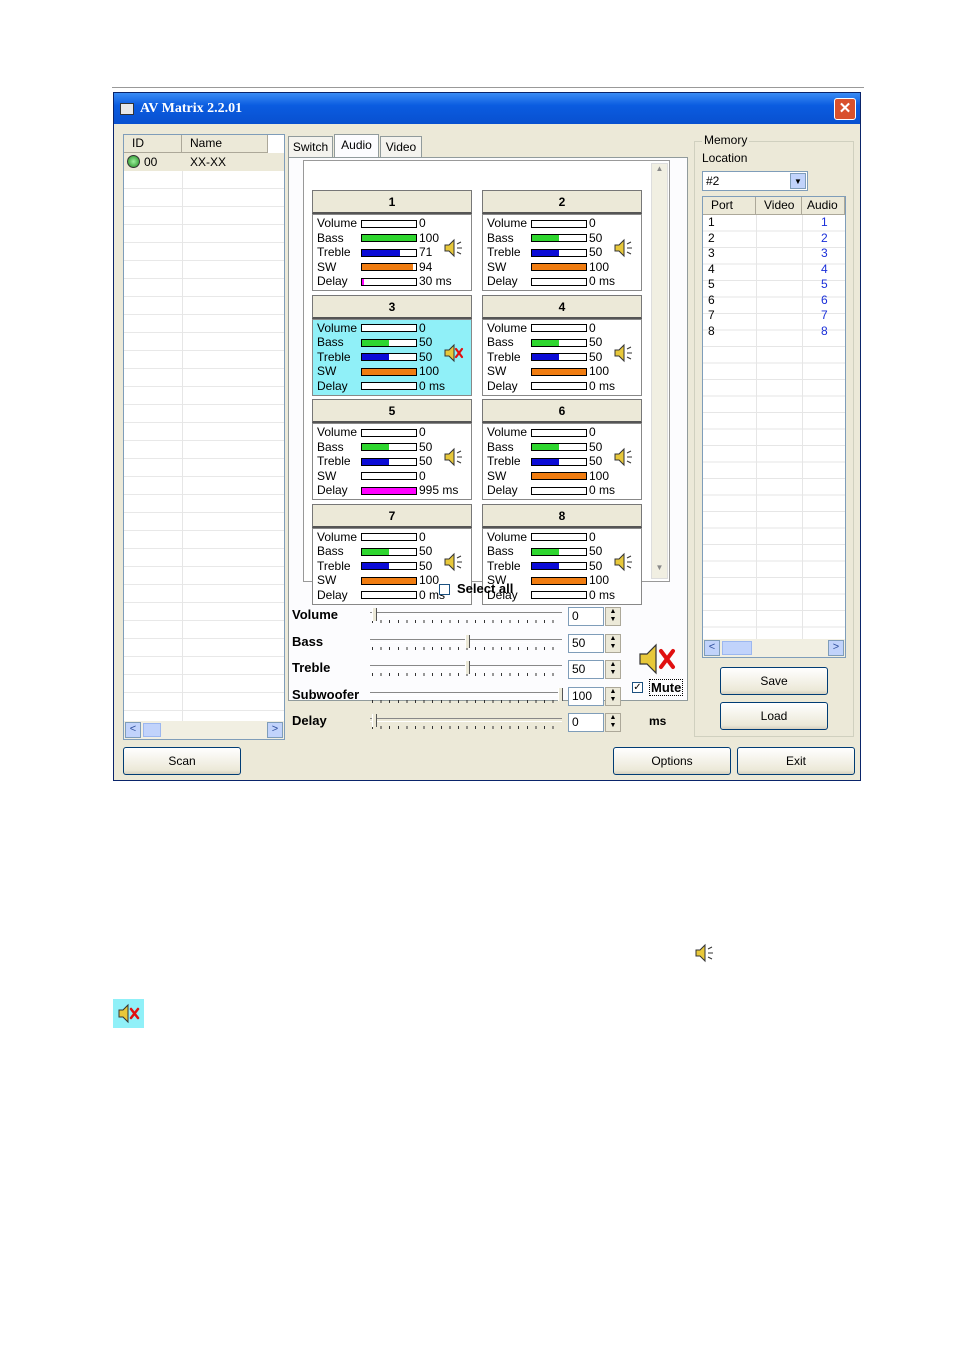 The image size is (954, 1350). I want to click on memory-row: 77, so click(774, 315).